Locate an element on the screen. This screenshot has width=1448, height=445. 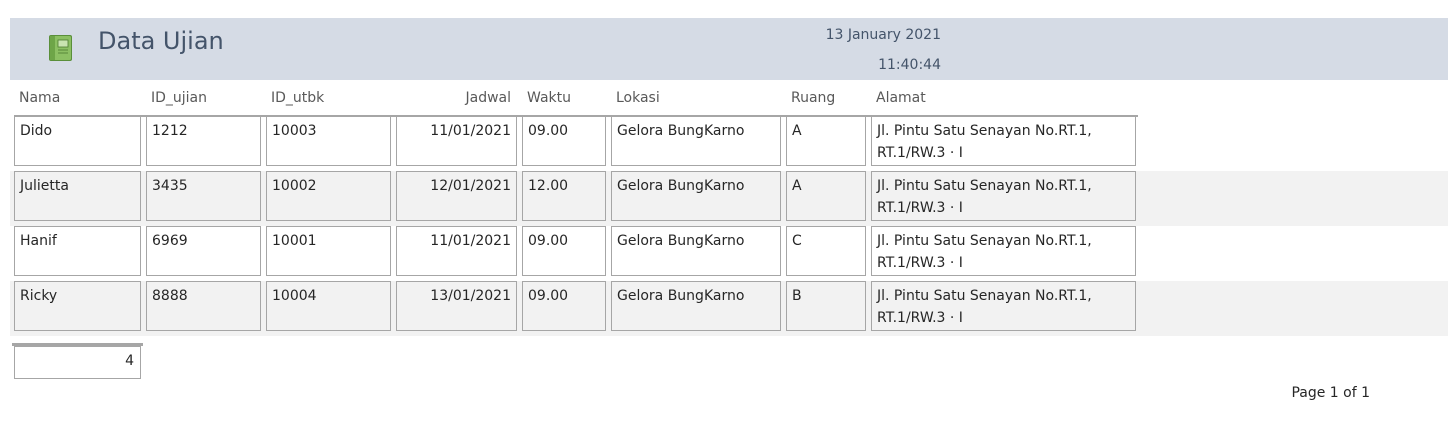
cell-id-utbk: 10002 is located at coordinates (328, 196).